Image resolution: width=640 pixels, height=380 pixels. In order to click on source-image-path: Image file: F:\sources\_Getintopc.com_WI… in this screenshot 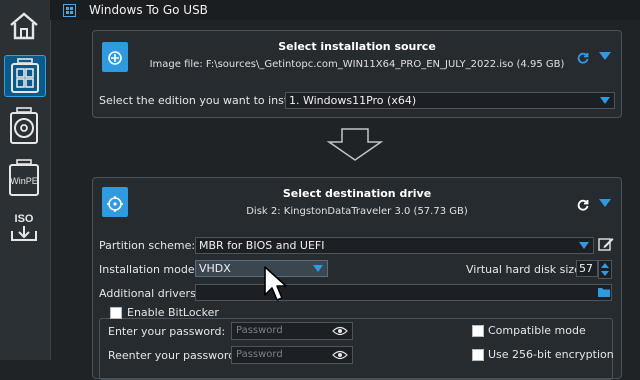, I will do `click(357, 64)`.